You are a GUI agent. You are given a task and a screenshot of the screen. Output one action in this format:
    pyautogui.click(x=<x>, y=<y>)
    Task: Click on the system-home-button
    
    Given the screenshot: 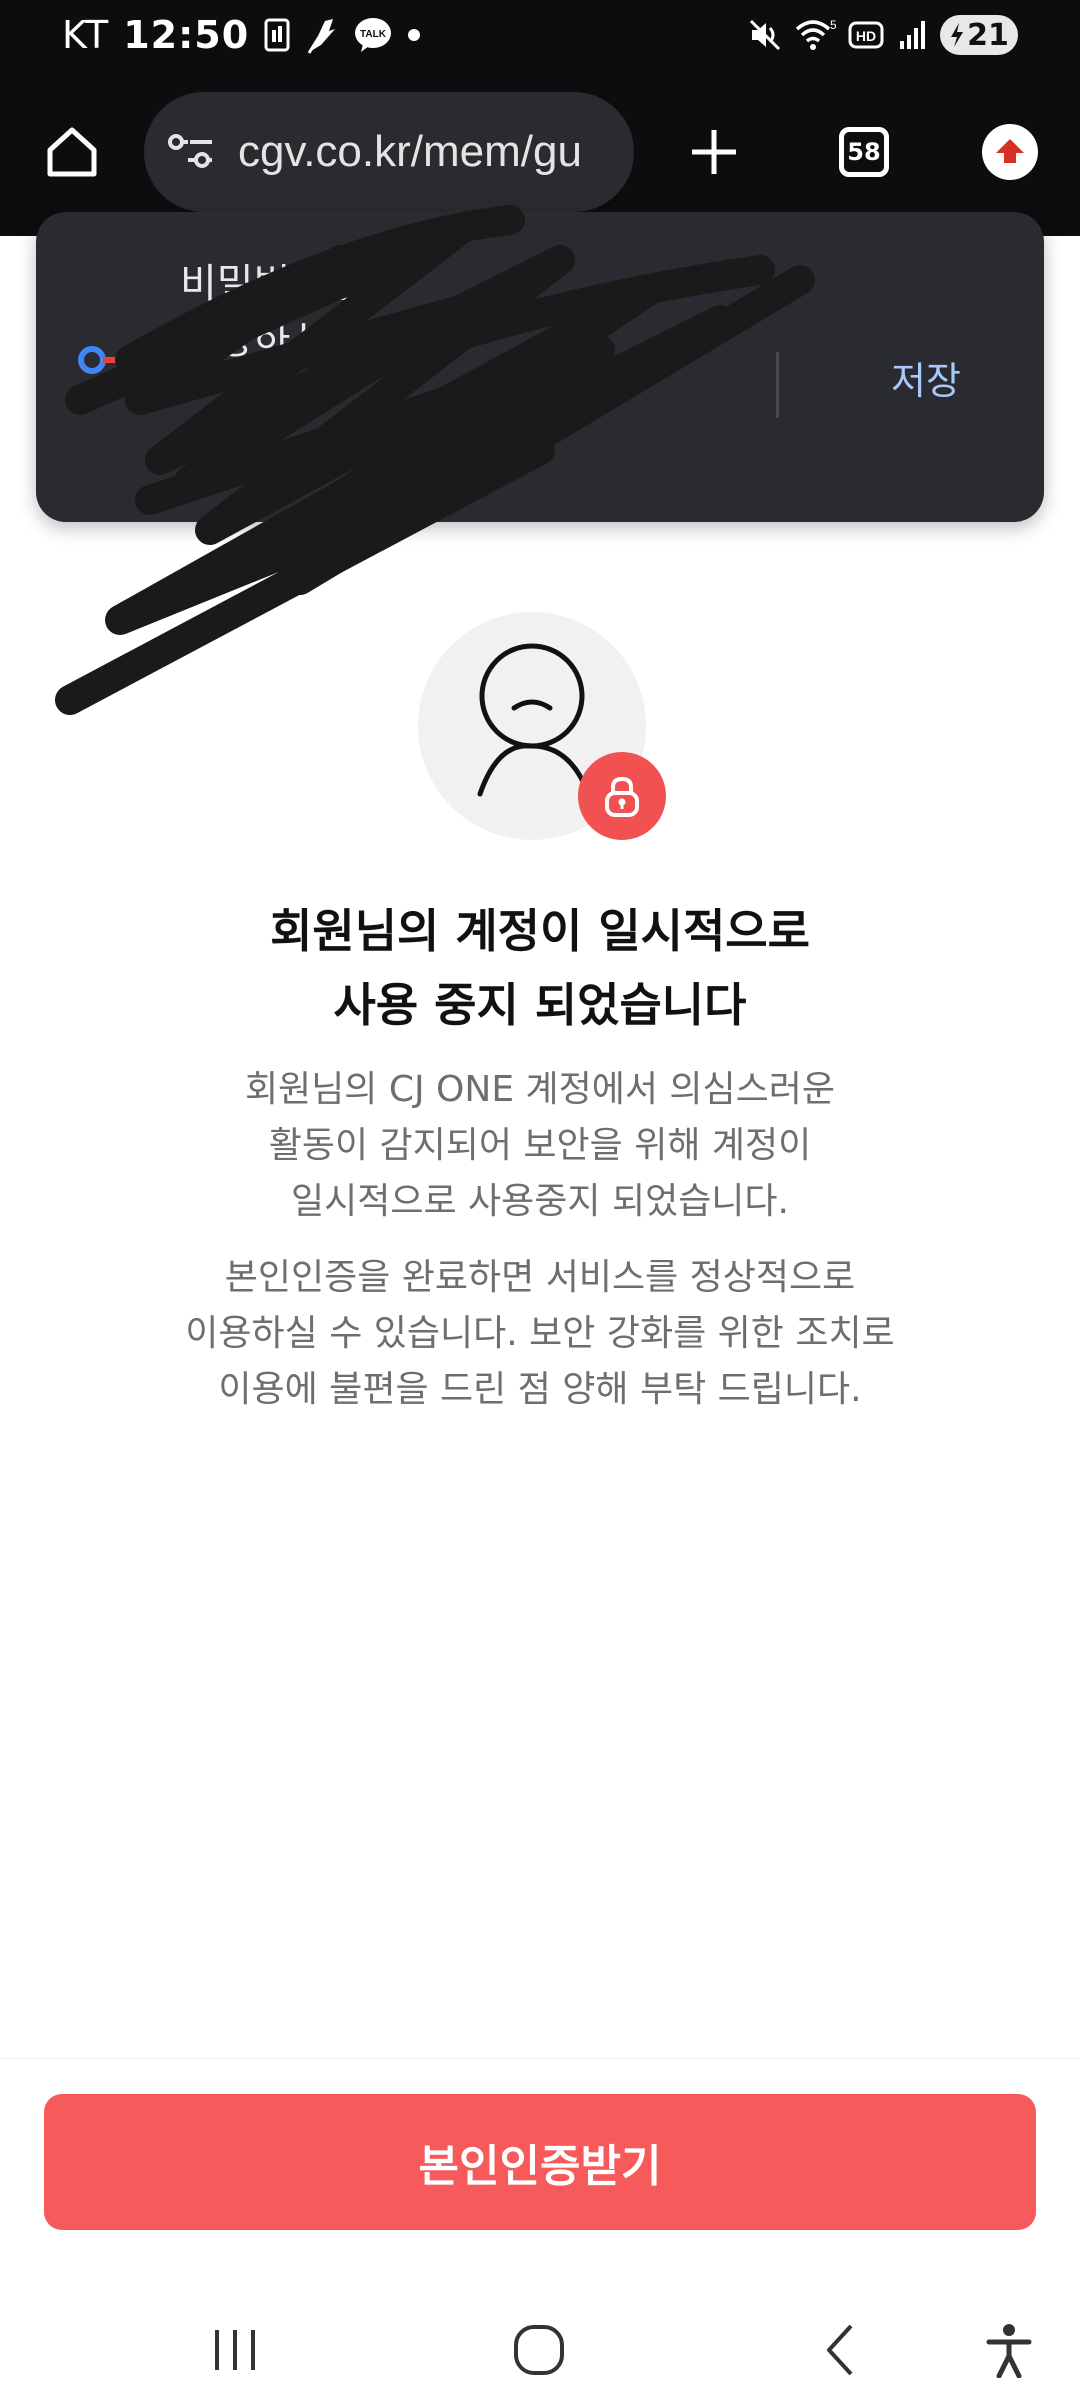 What is the action you would take?
    pyautogui.click(x=539, y=2350)
    